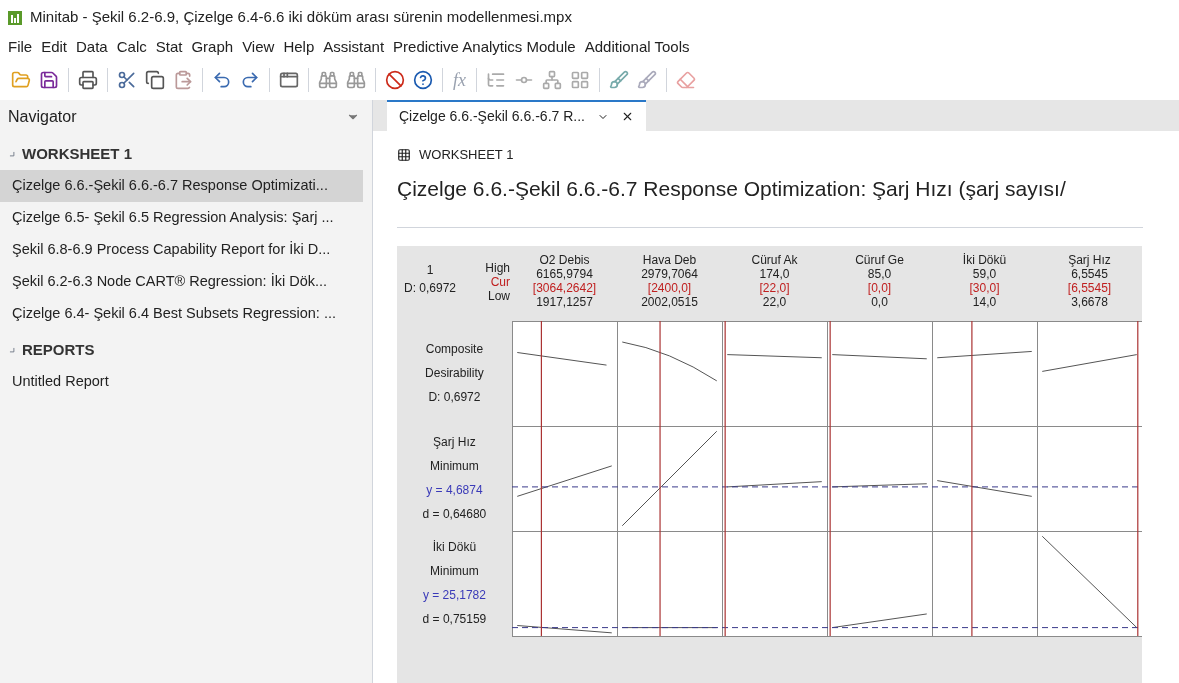 The image size is (1179, 683). Describe the element at coordinates (1089, 259) in the screenshot. I see `factor-name: Şarj Hız` at that location.